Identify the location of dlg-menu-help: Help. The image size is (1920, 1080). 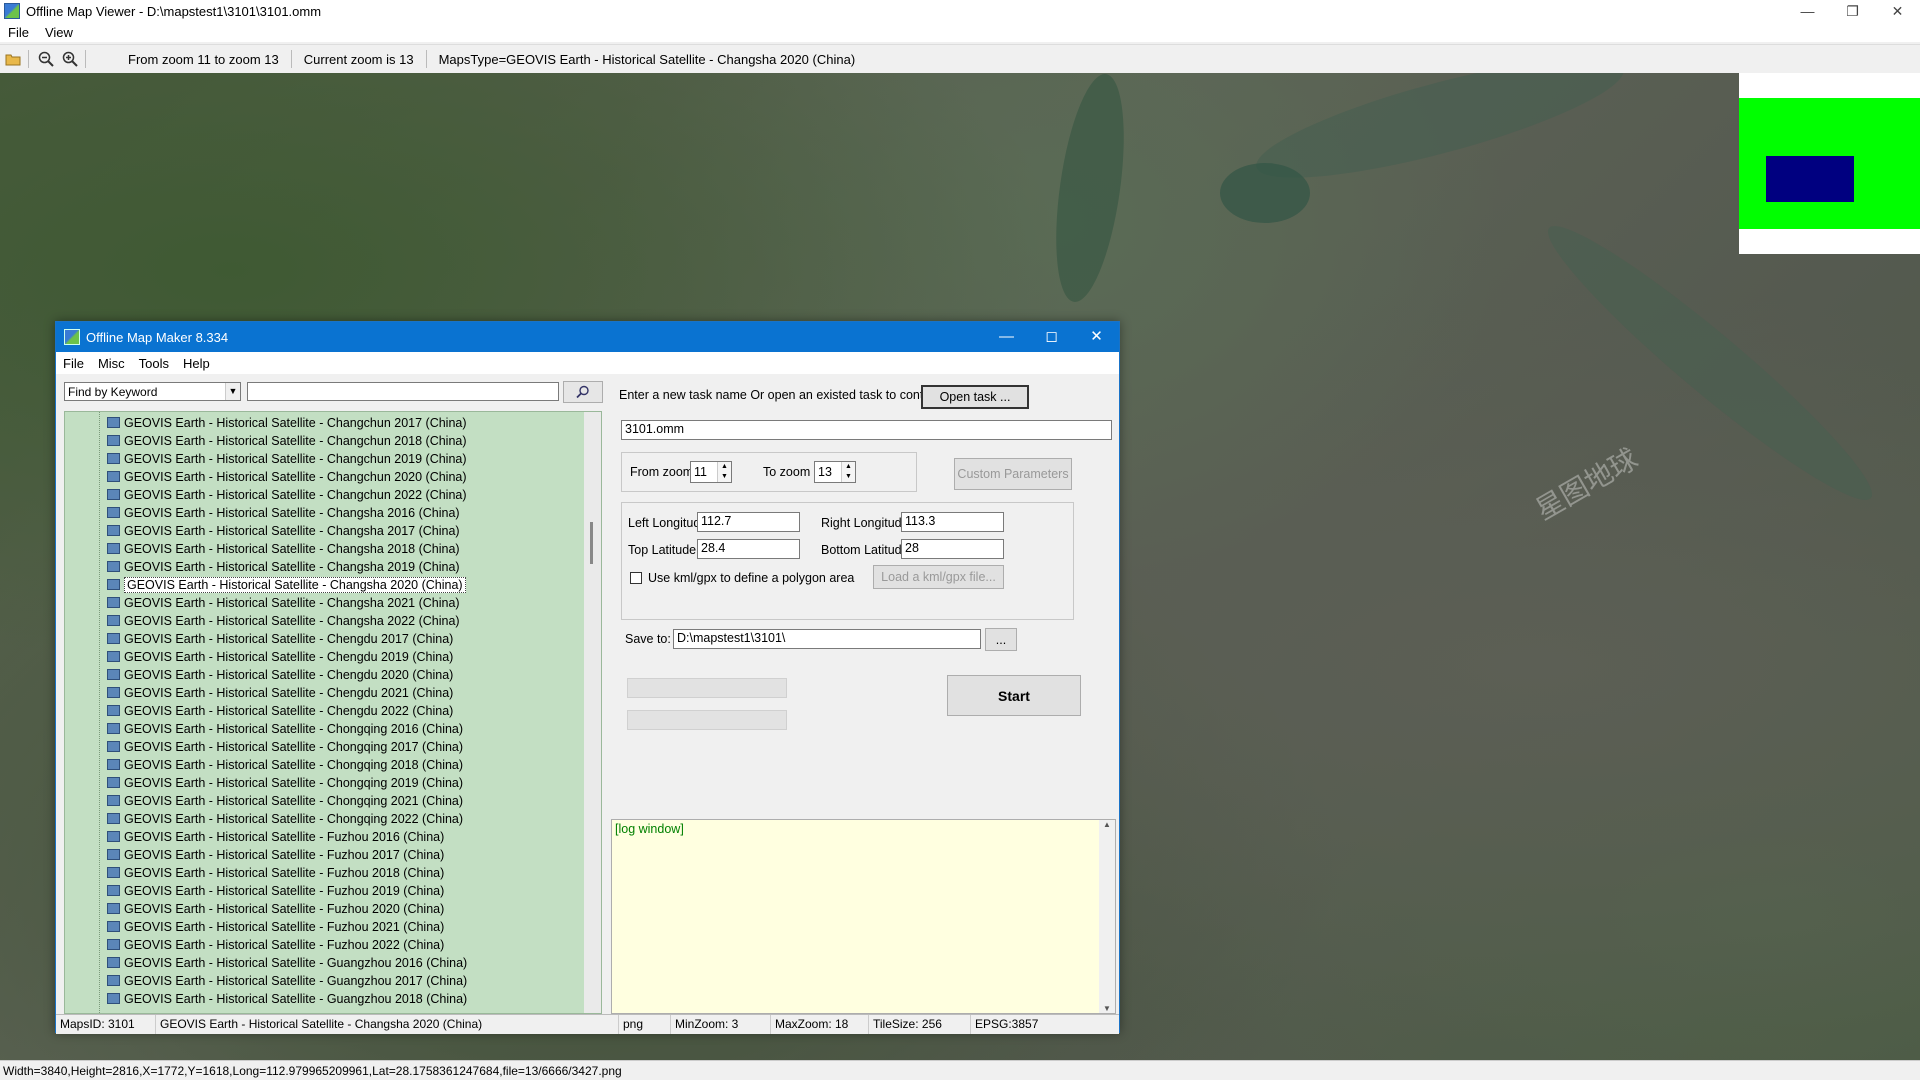
(196, 363).